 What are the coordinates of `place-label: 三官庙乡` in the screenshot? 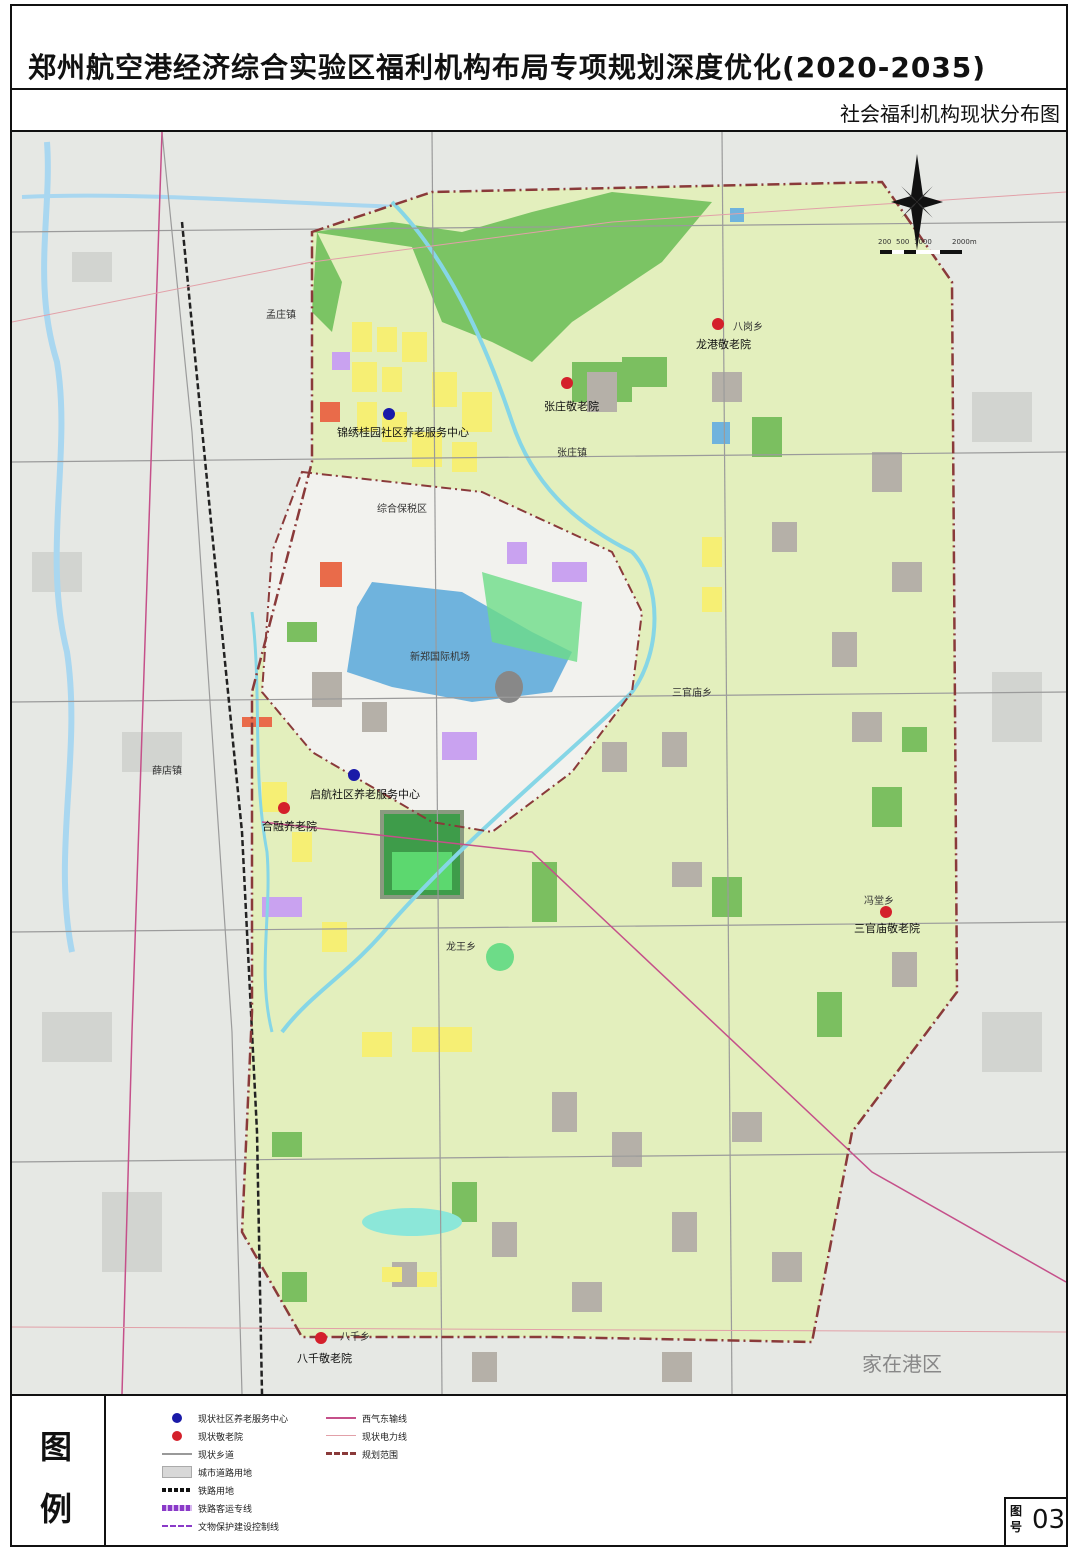 It's located at (692, 693).